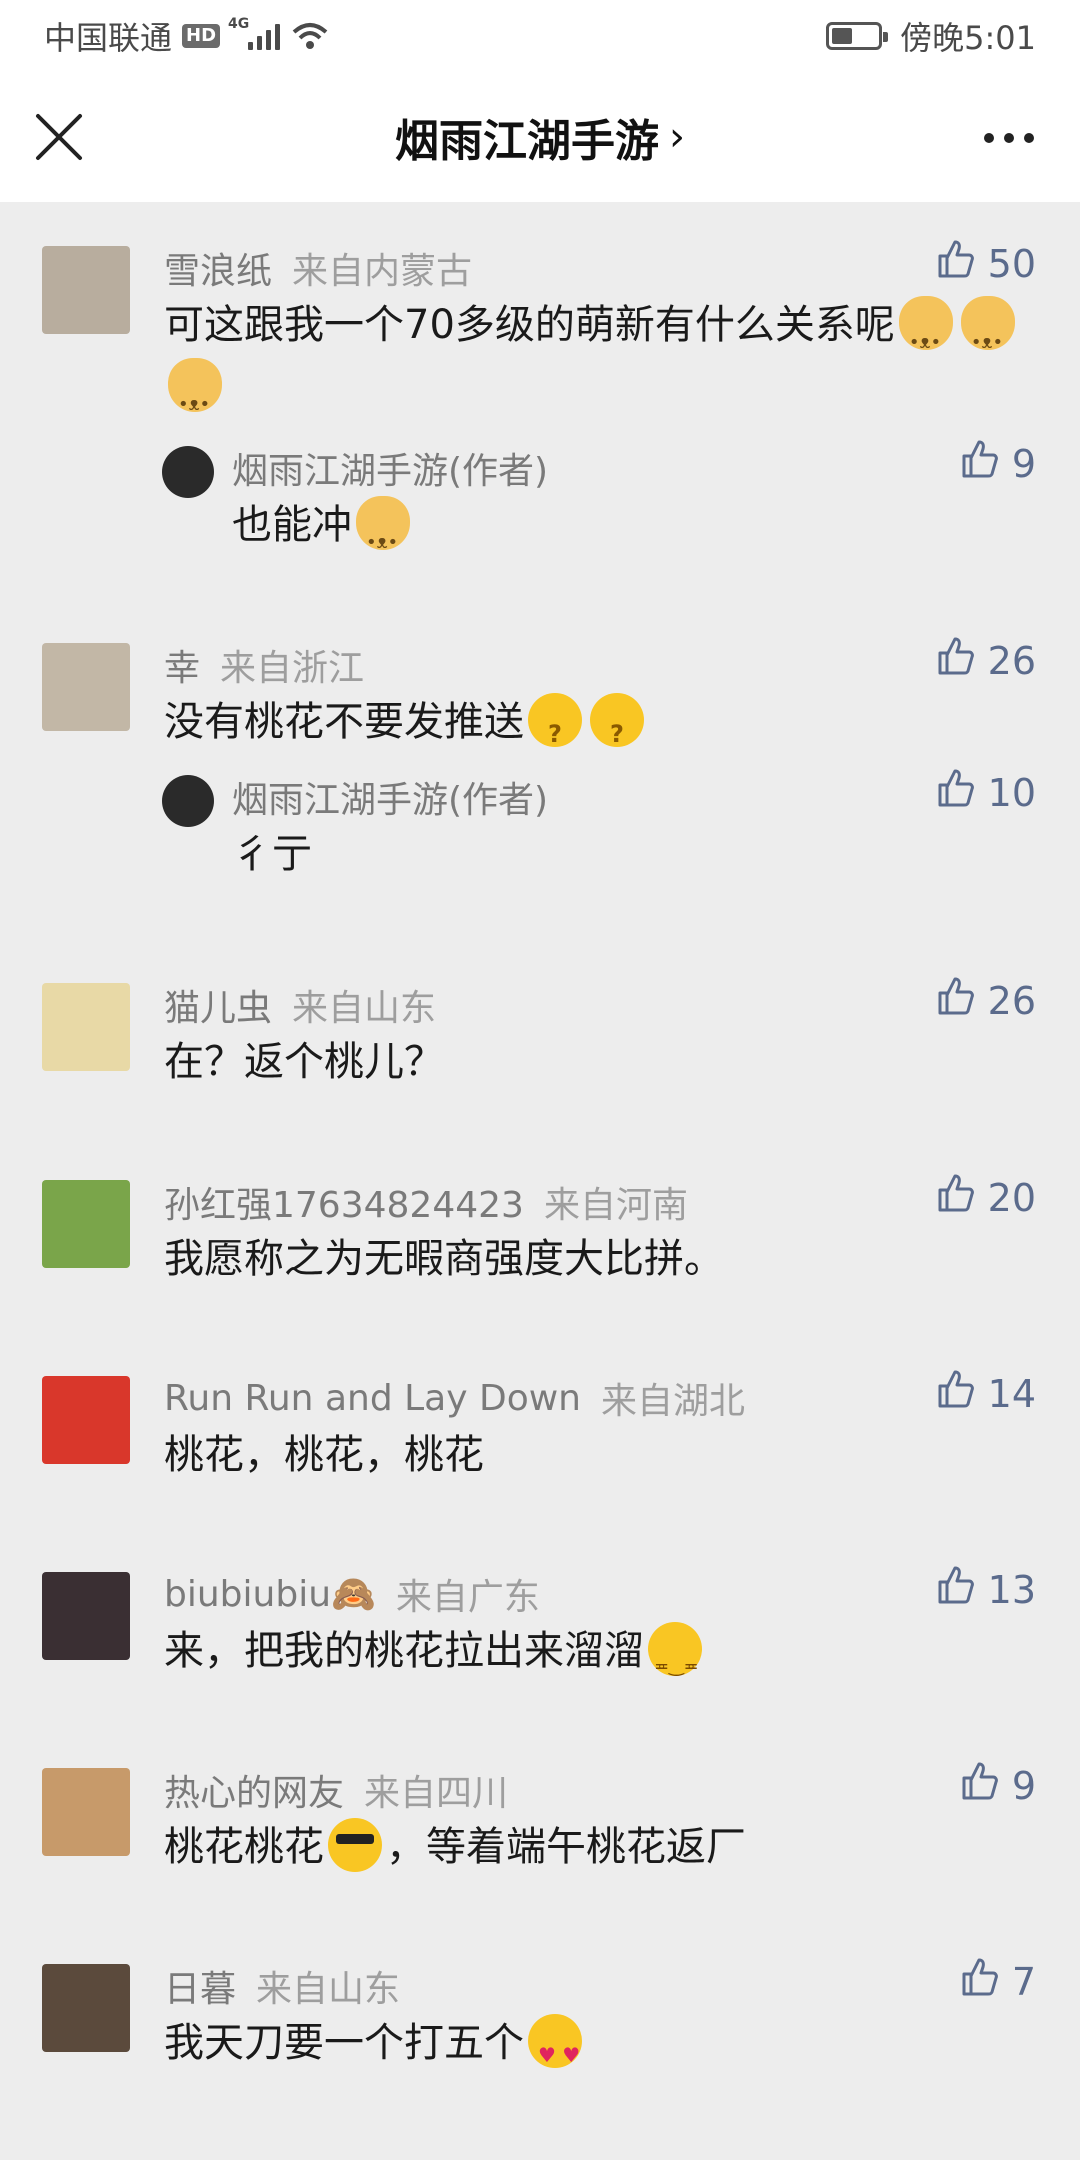  What do you see at coordinates (555, 2050) in the screenshot?
I see `hearts-emoji: hearts` at bounding box center [555, 2050].